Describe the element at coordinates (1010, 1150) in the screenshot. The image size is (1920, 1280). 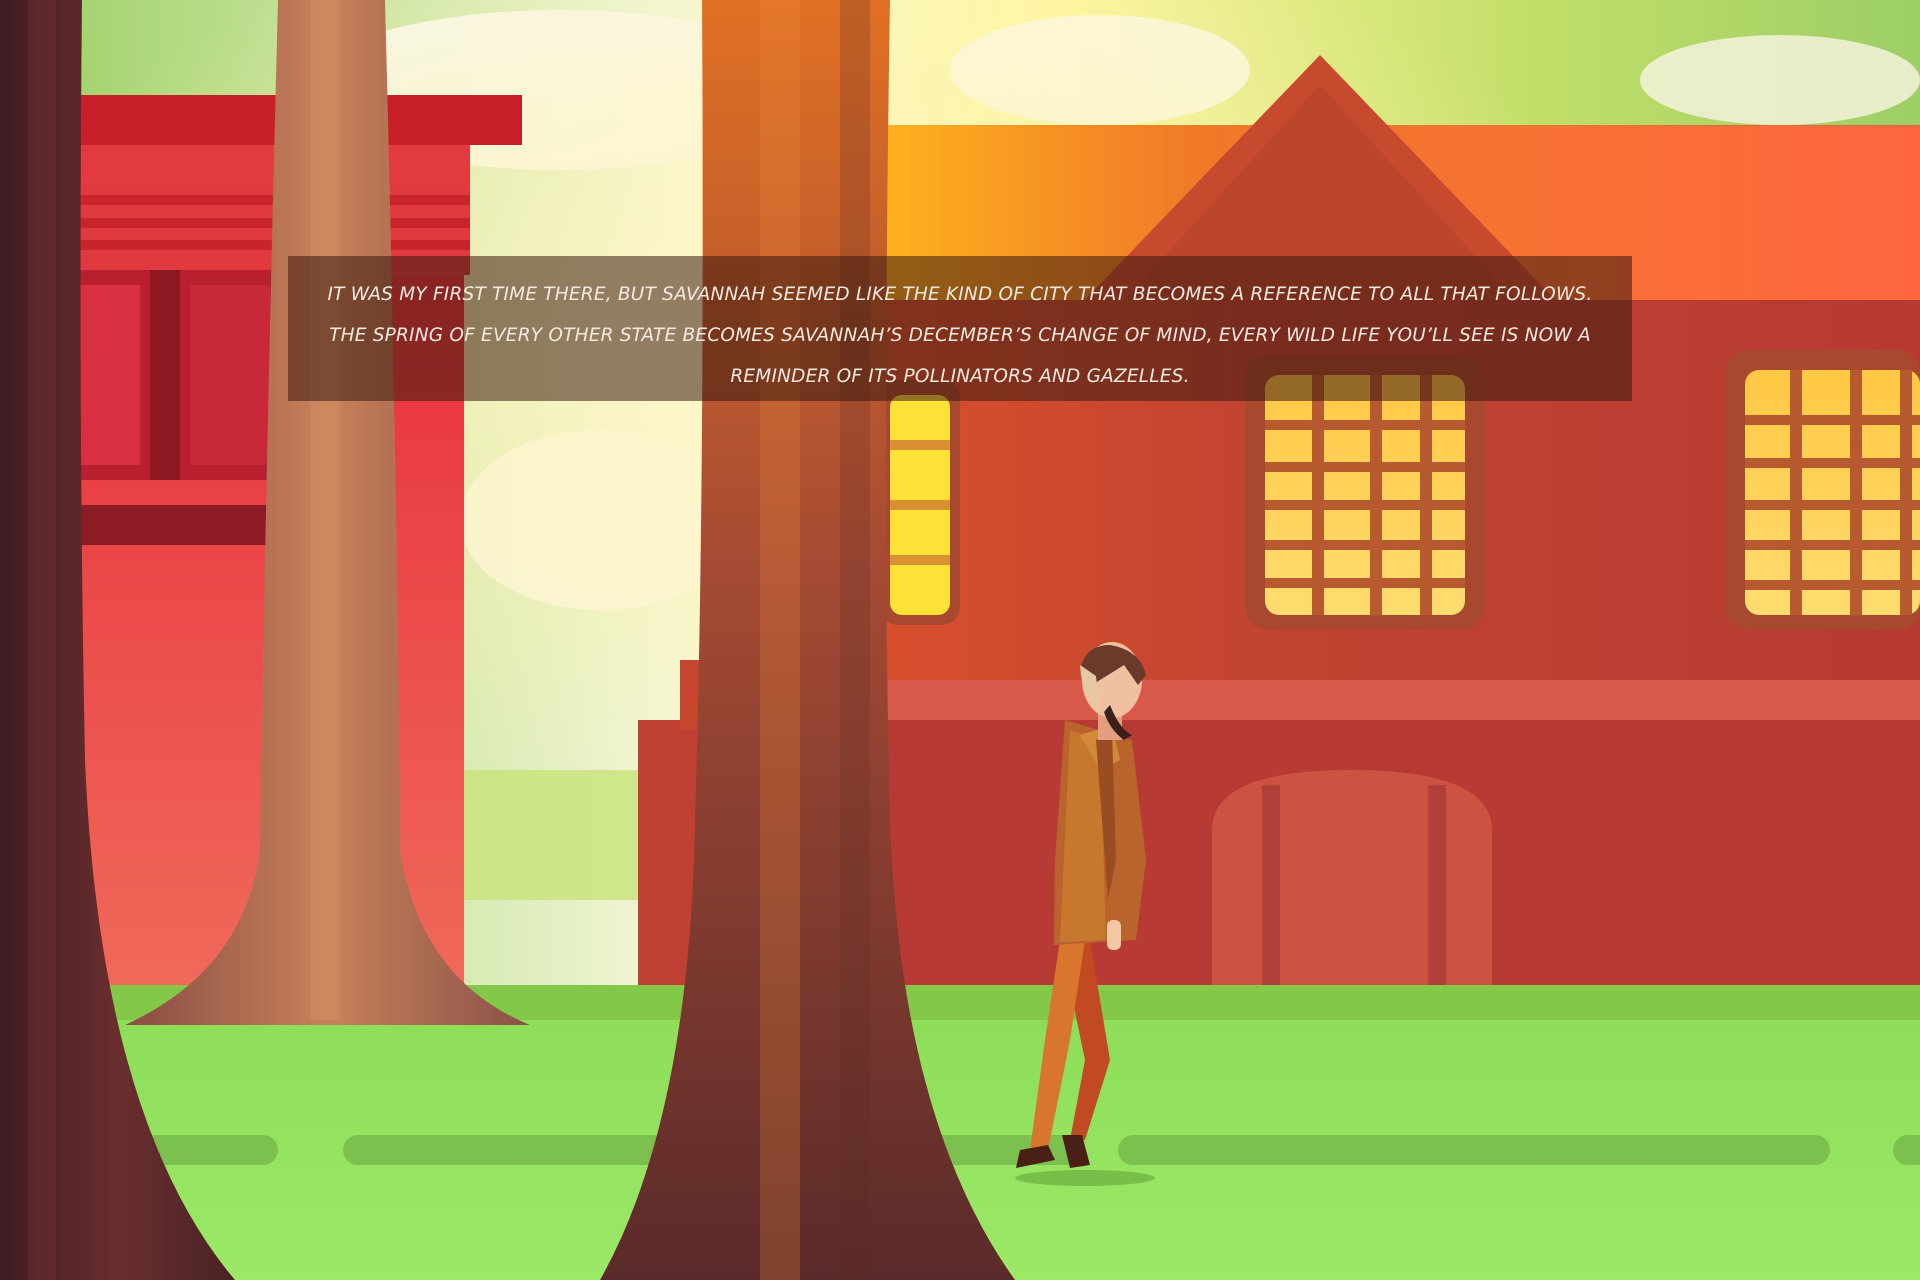
I see `path` at that location.